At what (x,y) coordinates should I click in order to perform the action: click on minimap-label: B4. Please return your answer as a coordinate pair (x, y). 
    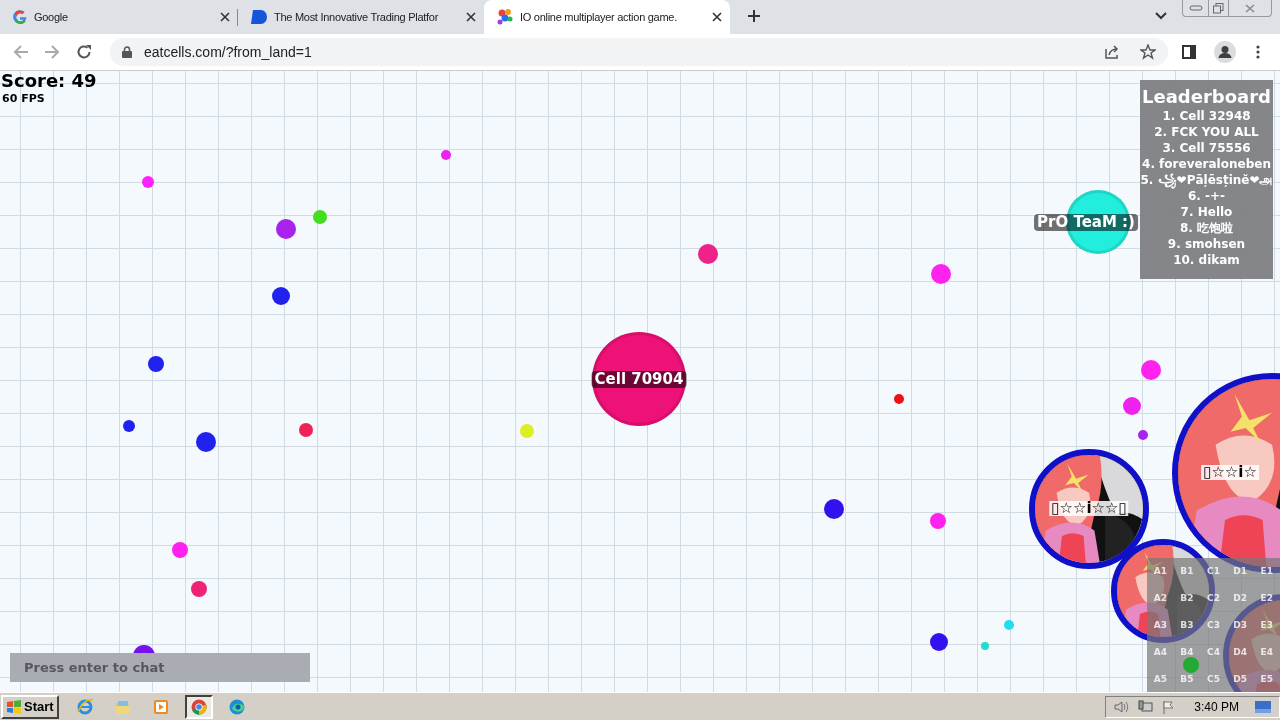
    Looking at the image, I should click on (1187, 652).